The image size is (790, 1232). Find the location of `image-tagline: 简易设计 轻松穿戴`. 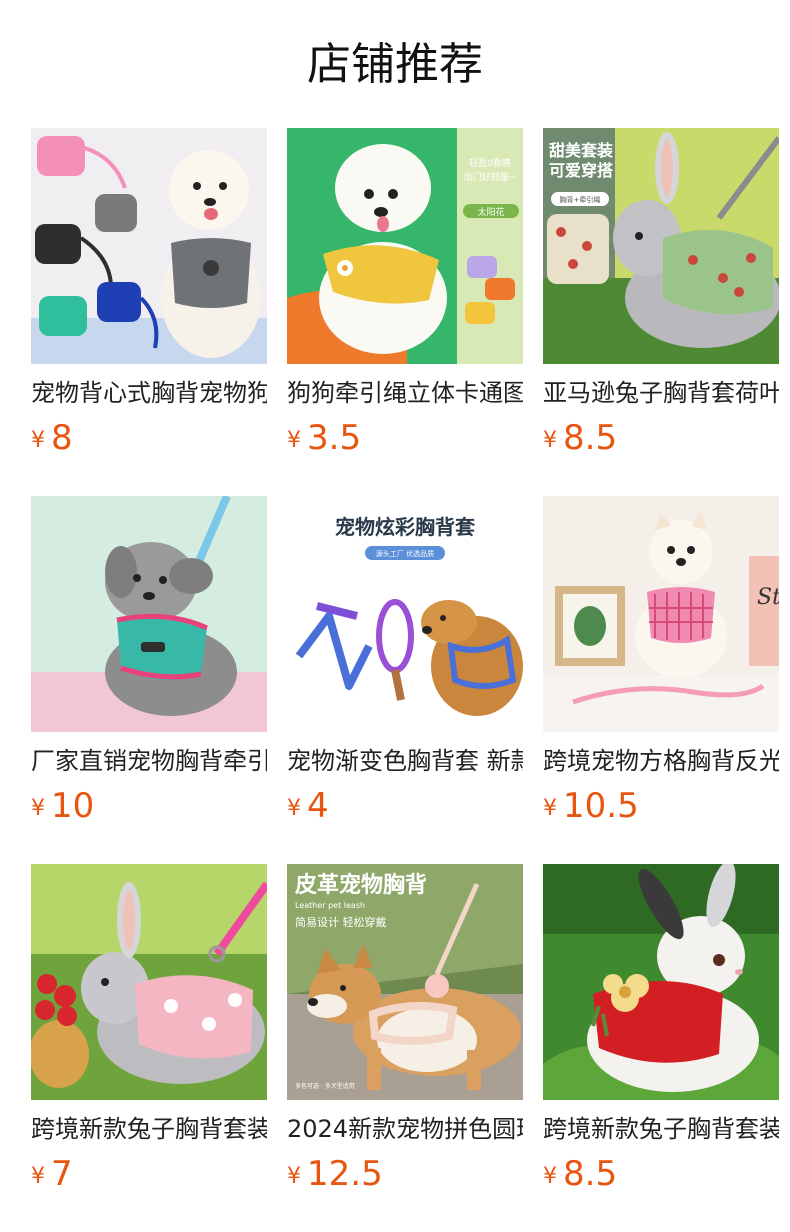

image-tagline: 简易设计 轻松穿戴 is located at coordinates (341, 922).